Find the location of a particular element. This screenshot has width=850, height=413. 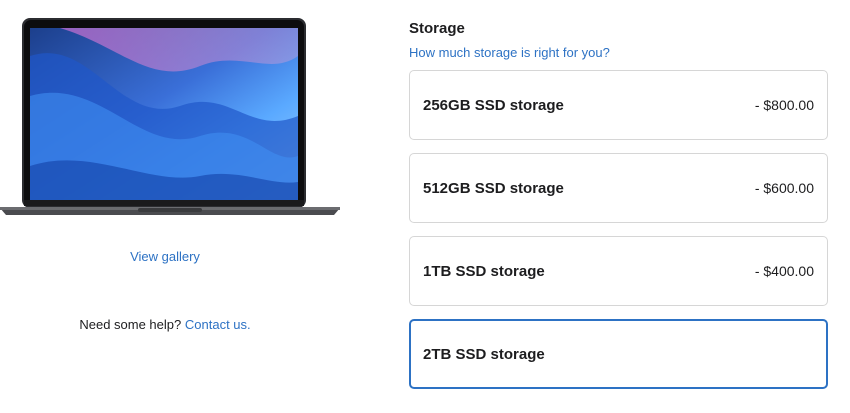

help-text: Need some help? Contact us. is located at coordinates (165, 324).